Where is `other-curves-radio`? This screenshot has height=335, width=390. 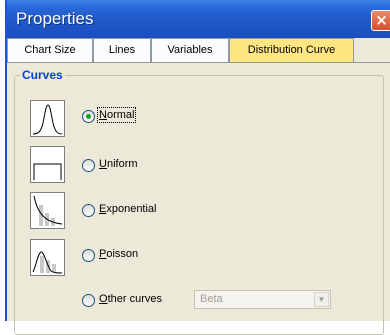 other-curves-radio is located at coordinates (88, 300).